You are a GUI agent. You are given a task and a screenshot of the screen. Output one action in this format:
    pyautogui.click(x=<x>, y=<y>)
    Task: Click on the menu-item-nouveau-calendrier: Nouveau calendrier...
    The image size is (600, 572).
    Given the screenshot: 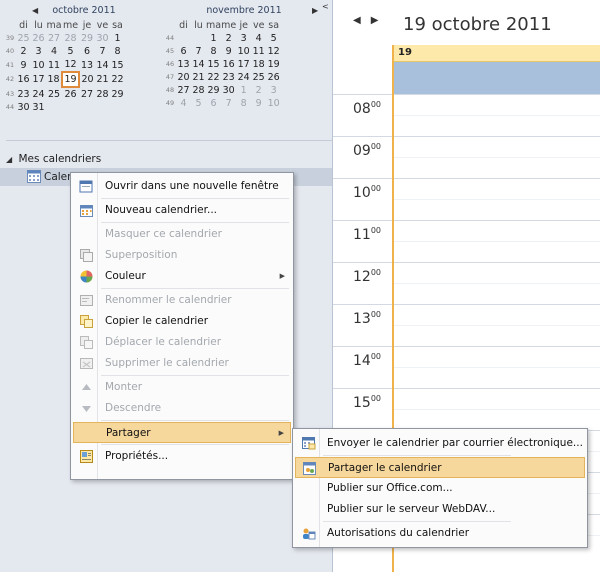 What is the action you would take?
    pyautogui.click(x=182, y=210)
    